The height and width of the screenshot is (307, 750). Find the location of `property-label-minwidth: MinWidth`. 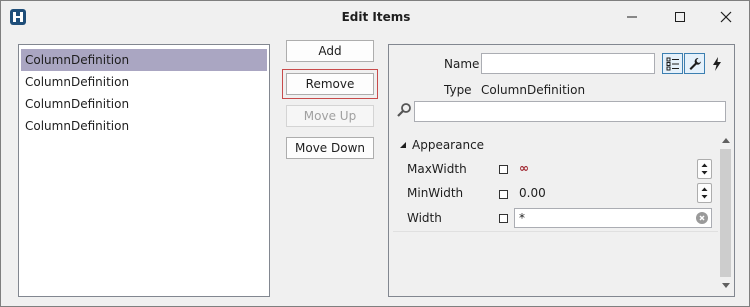

property-label-minwidth: MinWidth is located at coordinates (435, 193).